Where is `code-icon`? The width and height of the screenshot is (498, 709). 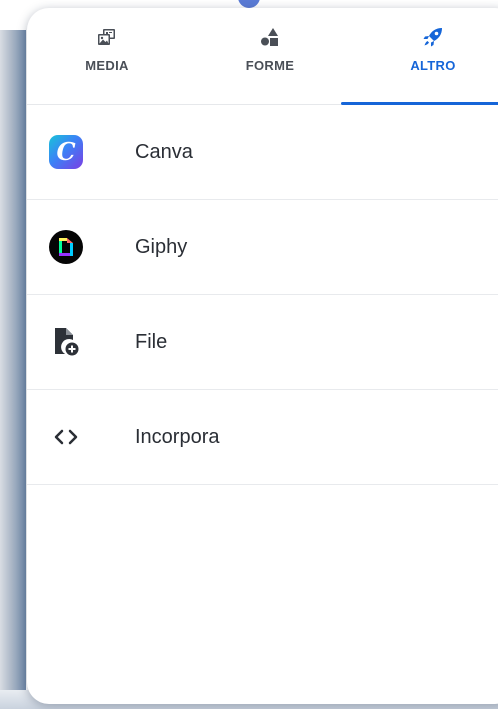 code-icon is located at coordinates (66, 437).